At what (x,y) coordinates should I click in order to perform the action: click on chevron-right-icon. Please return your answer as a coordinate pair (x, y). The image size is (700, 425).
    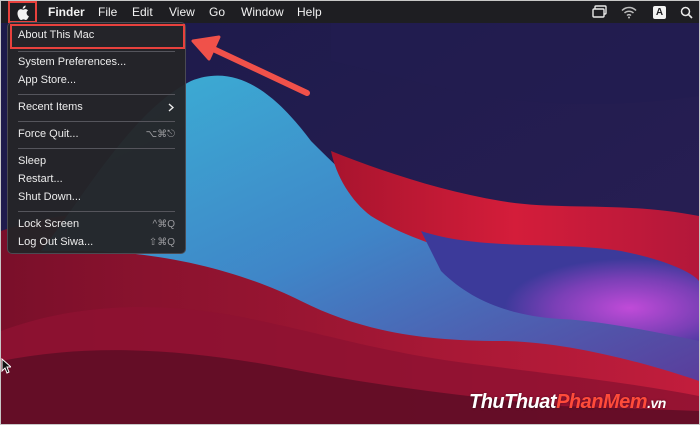
    Looking at the image, I should click on (171, 108).